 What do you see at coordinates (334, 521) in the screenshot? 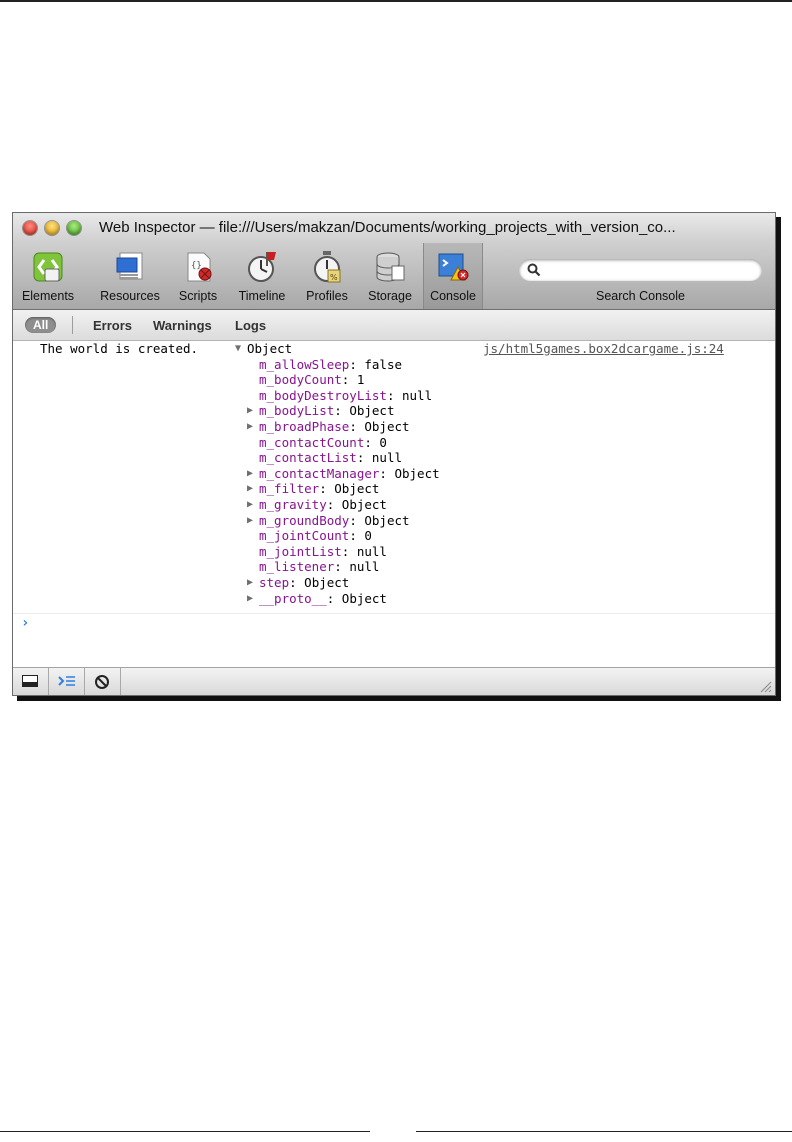
I see `property-label: m_groundBody: Object` at bounding box center [334, 521].